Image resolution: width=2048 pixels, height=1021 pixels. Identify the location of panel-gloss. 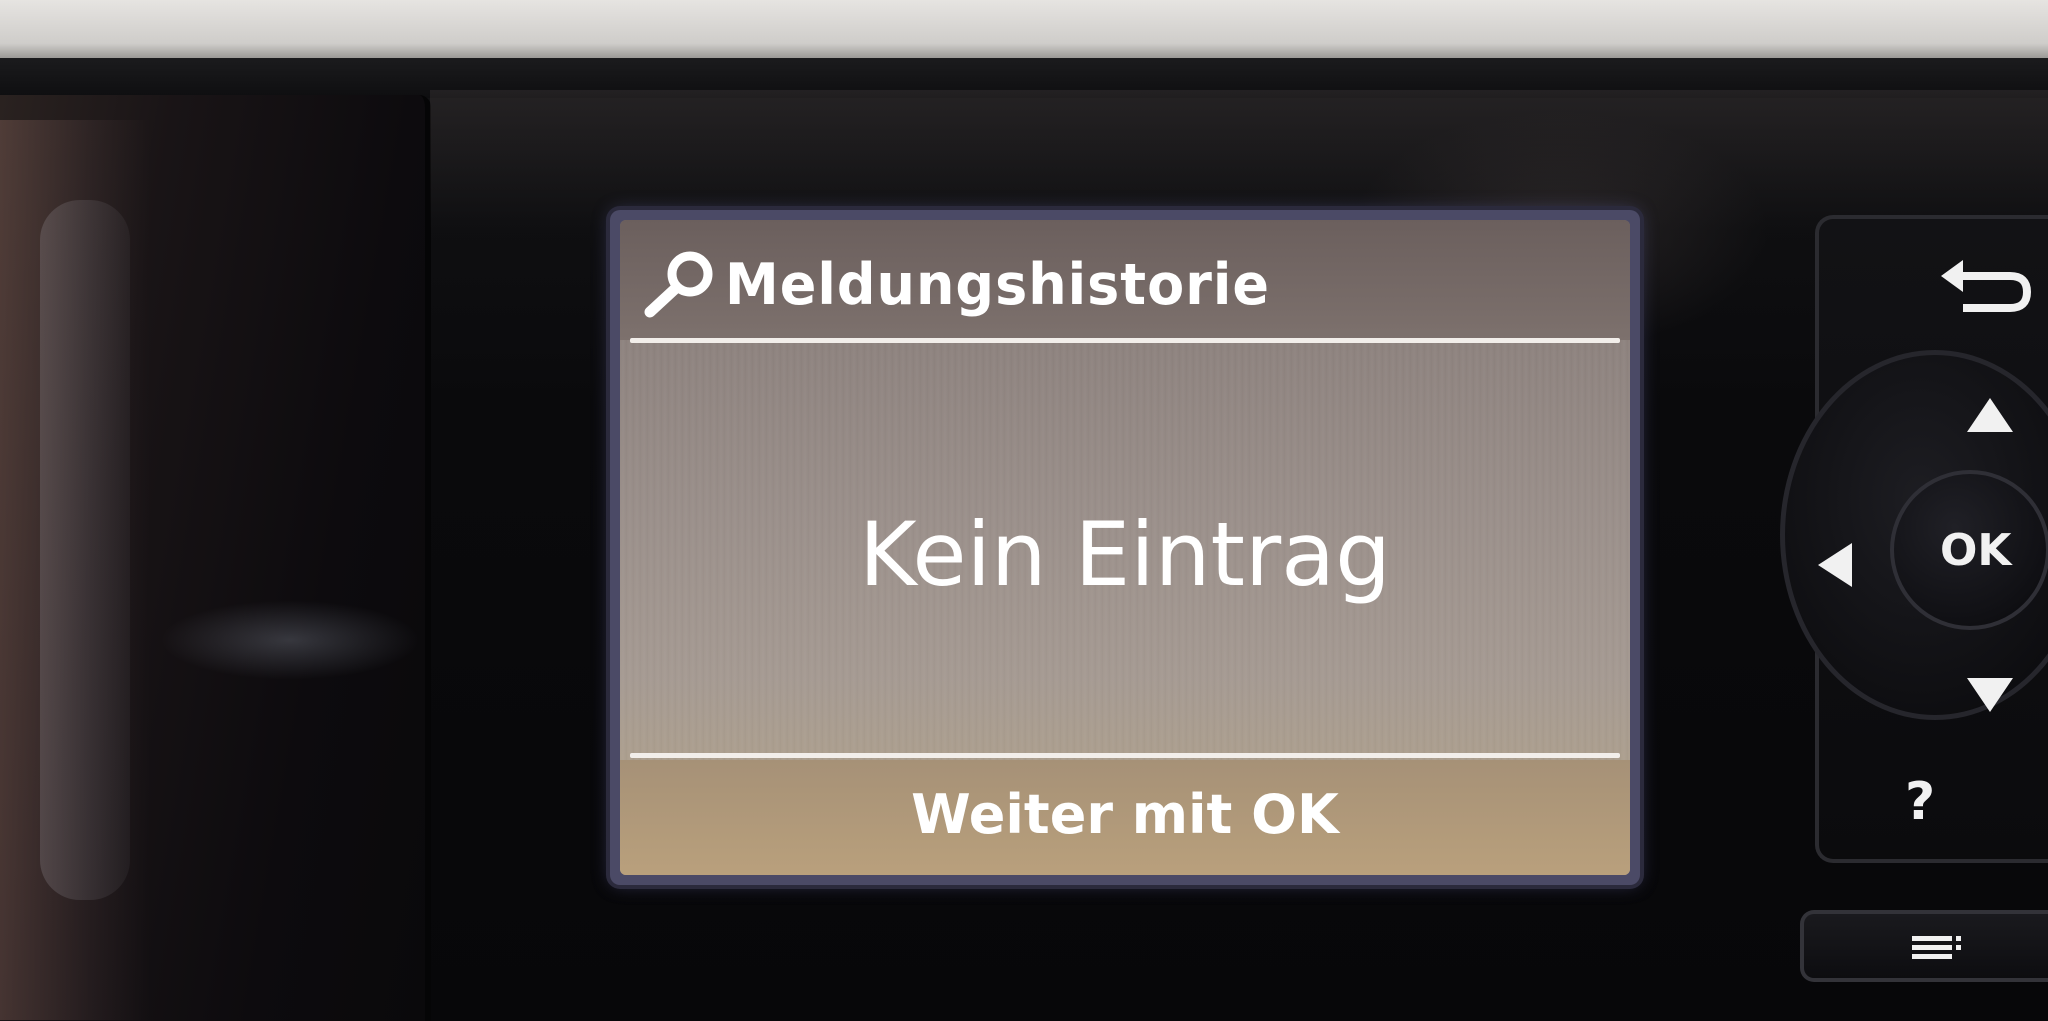
(1239, 160).